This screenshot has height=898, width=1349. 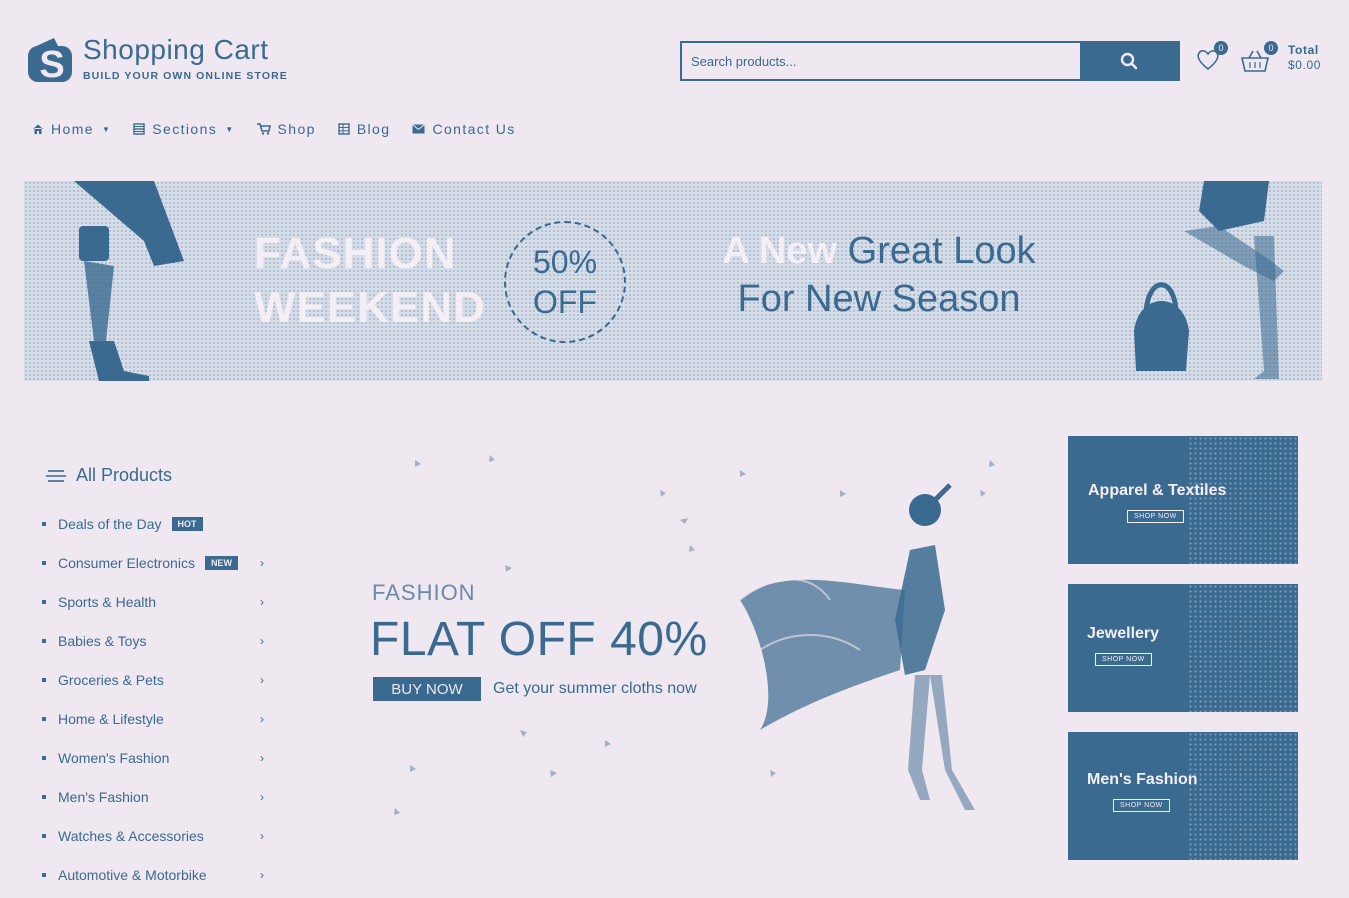 What do you see at coordinates (565, 302) in the screenshot?
I see `badge-off: OFF` at bounding box center [565, 302].